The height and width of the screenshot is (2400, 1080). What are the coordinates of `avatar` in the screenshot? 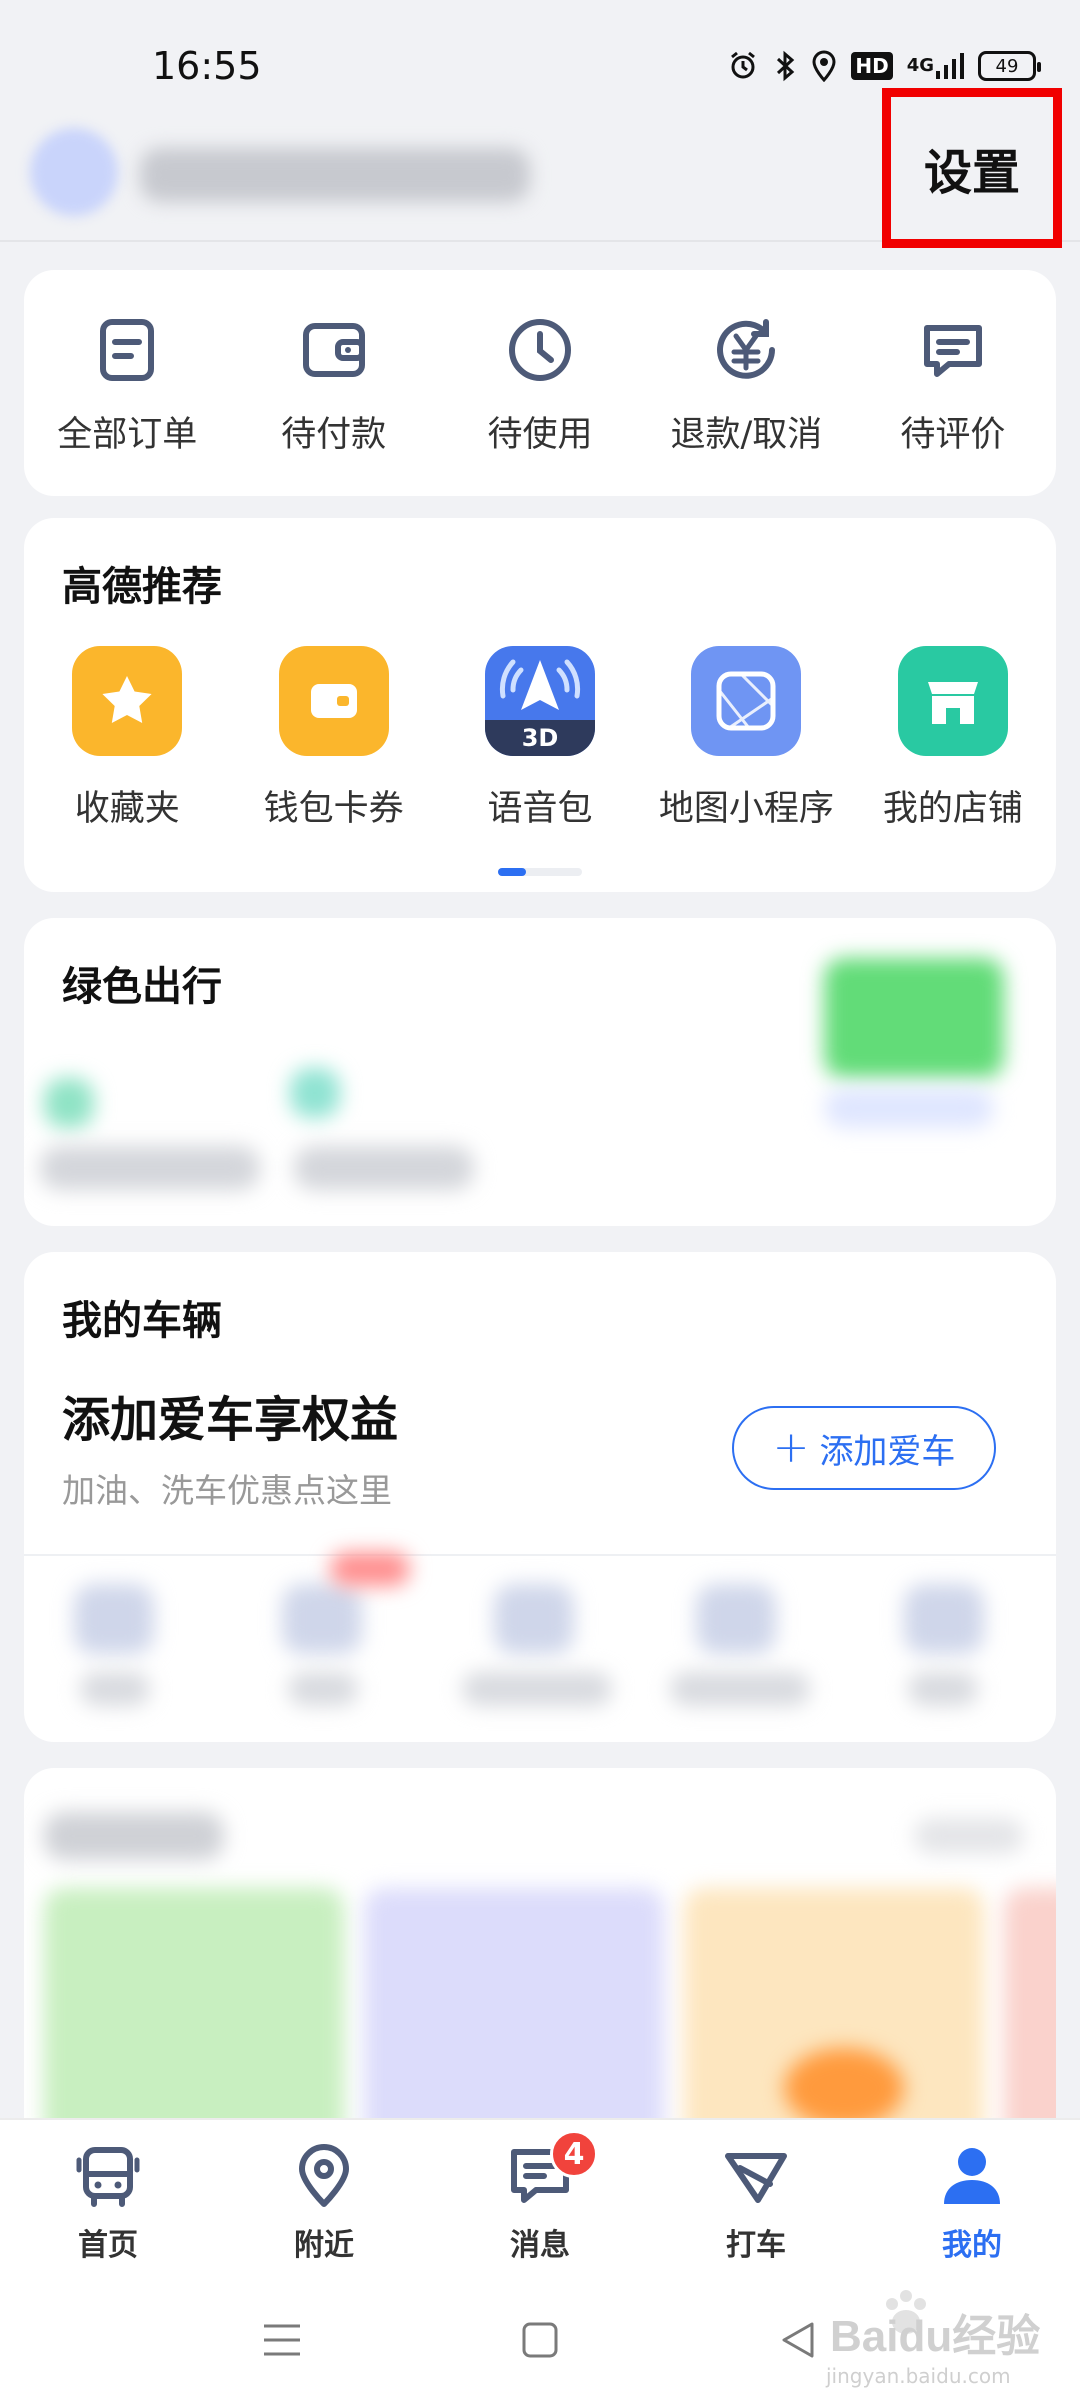 It's located at (74, 172).